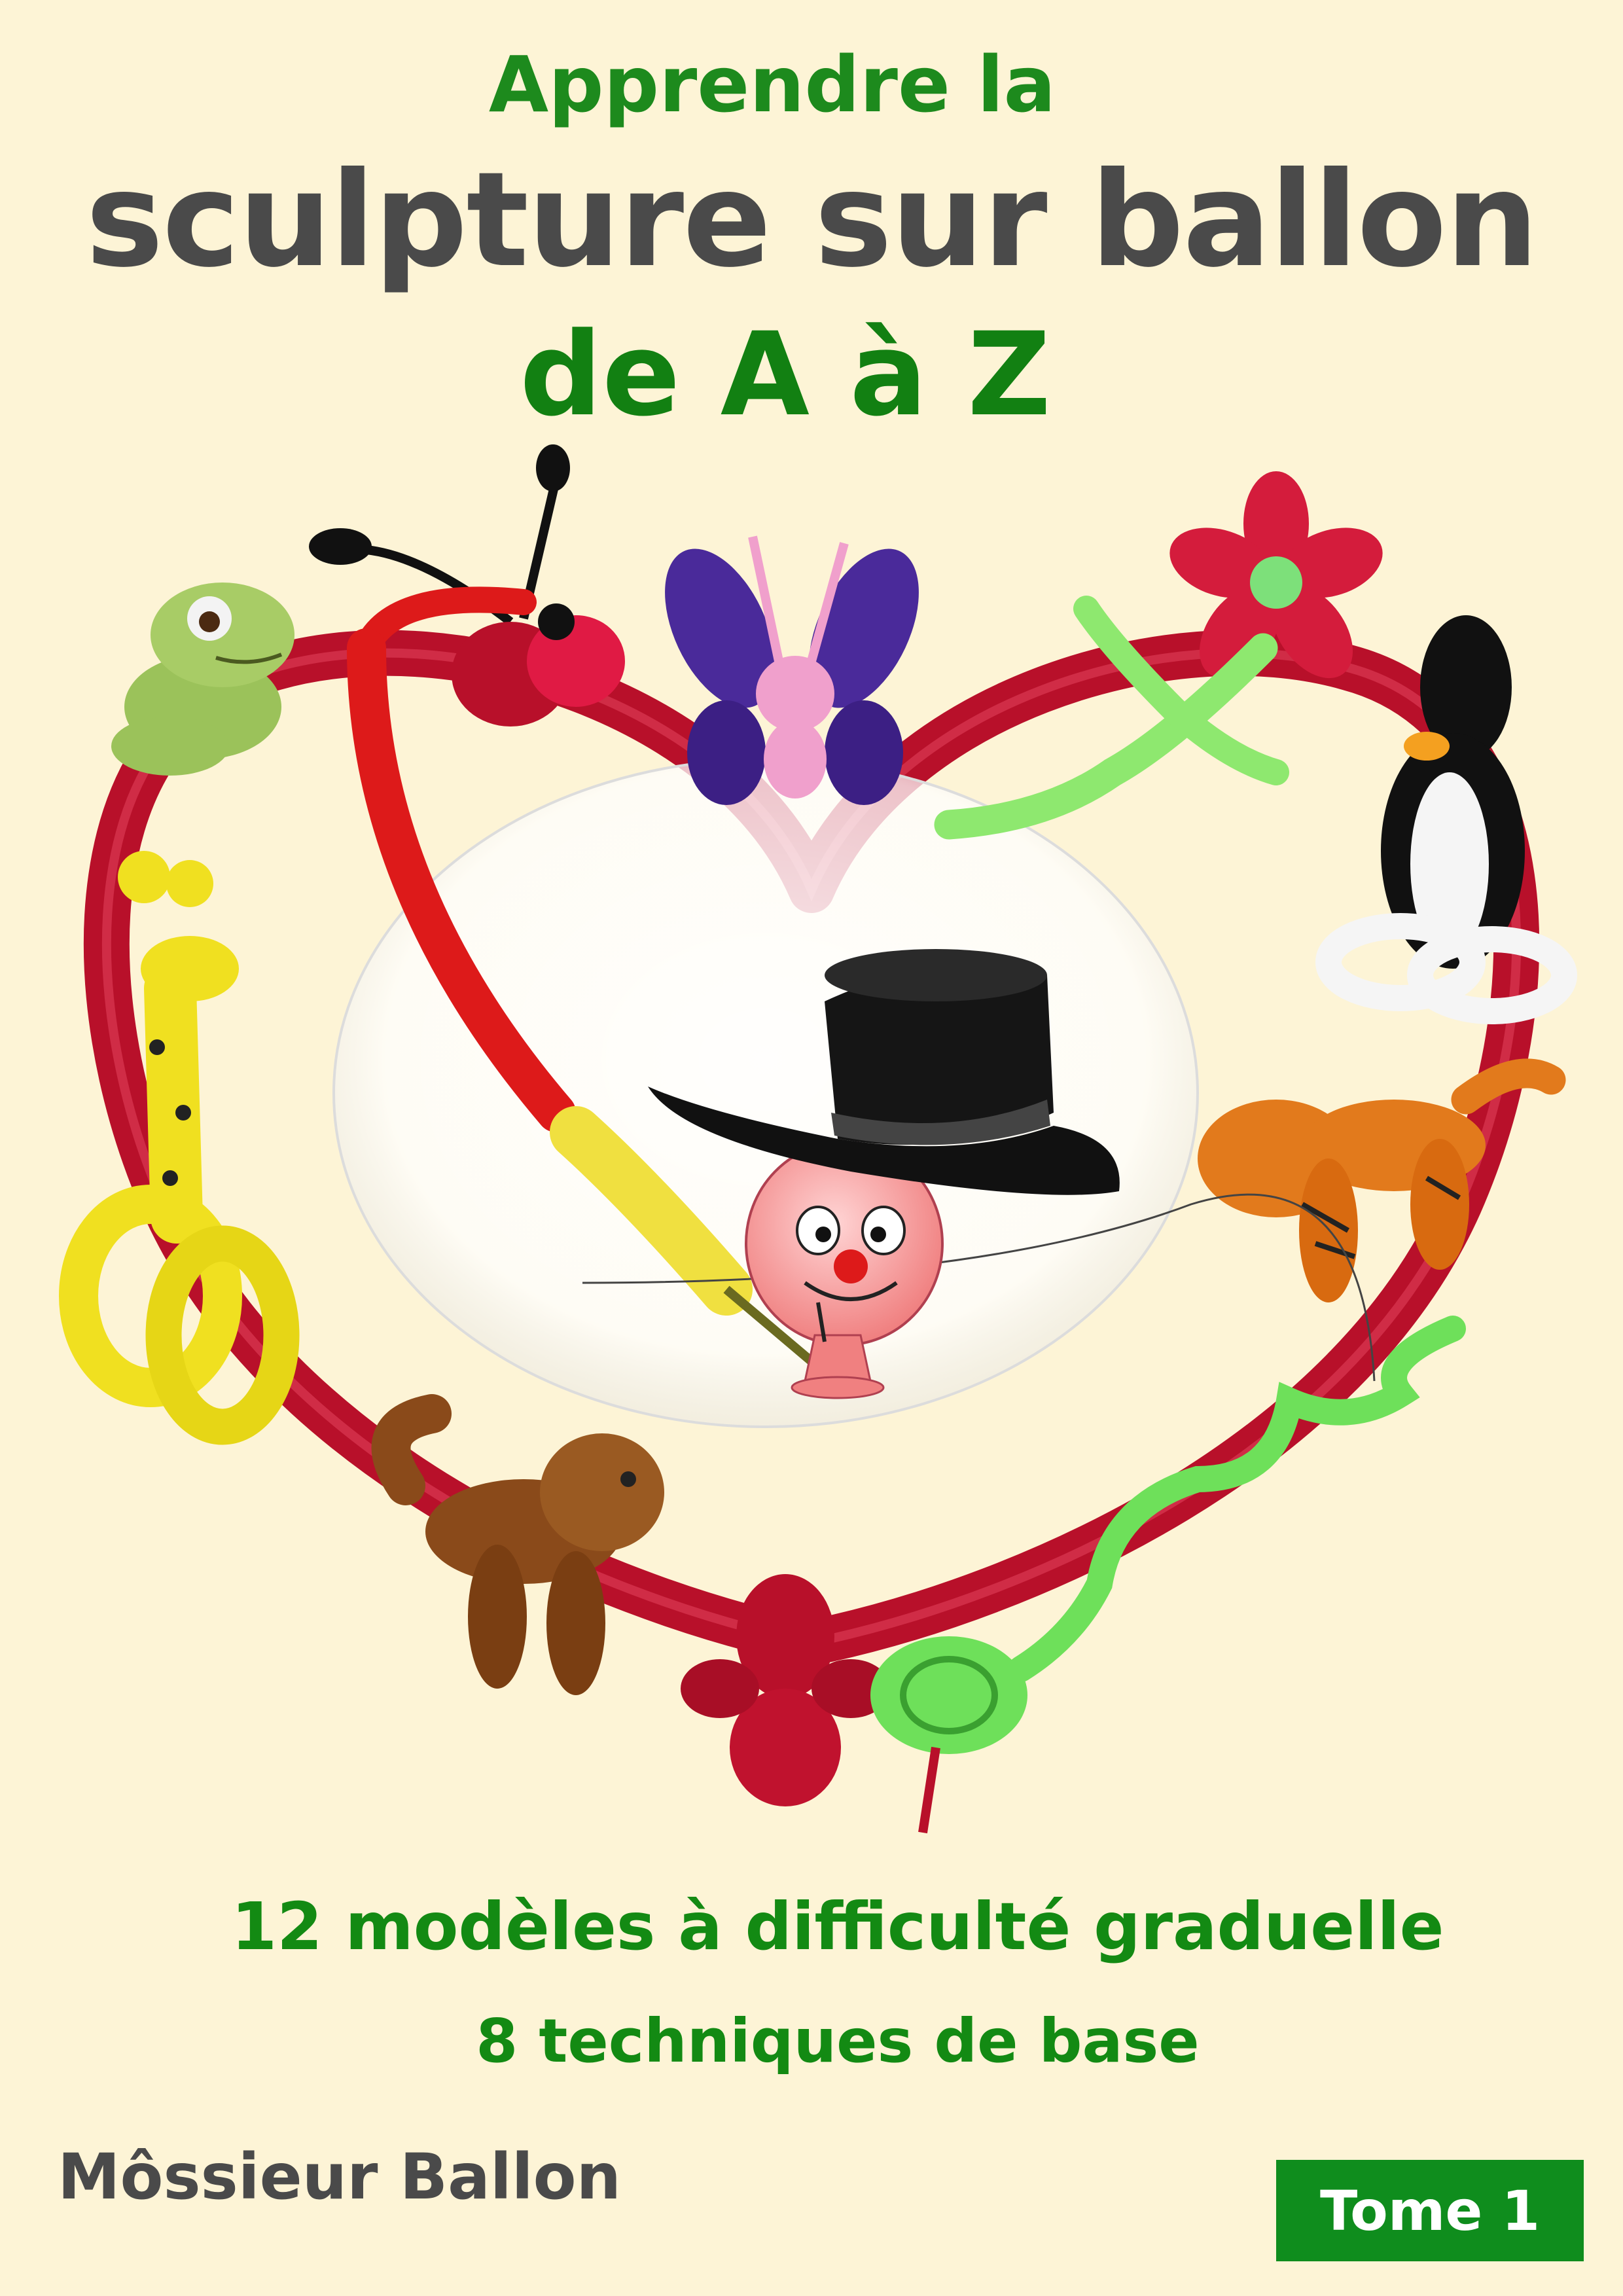 This screenshot has width=1623, height=2296. What do you see at coordinates (786, 375) in the screenshot?
I see `title-line-3: de A à Z` at bounding box center [786, 375].